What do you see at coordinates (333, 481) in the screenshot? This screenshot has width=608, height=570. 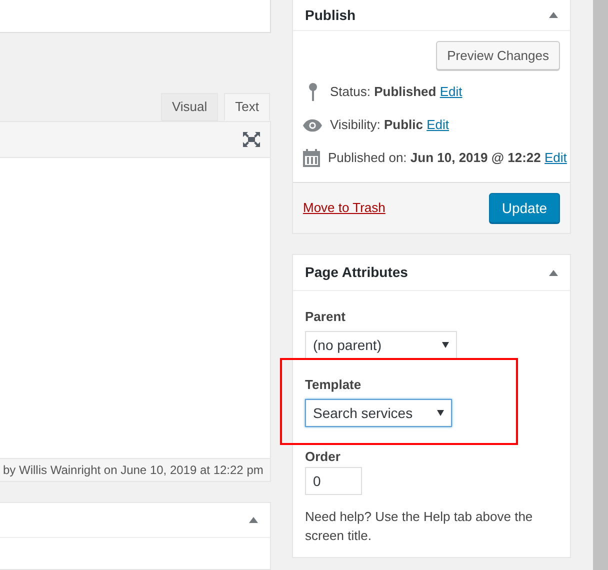 I see `order-field: 0` at bounding box center [333, 481].